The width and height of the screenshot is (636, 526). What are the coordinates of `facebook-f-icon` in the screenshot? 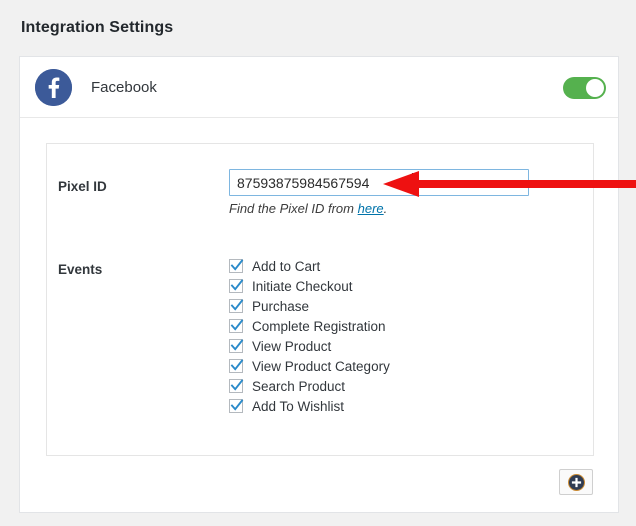 It's located at (53, 87).